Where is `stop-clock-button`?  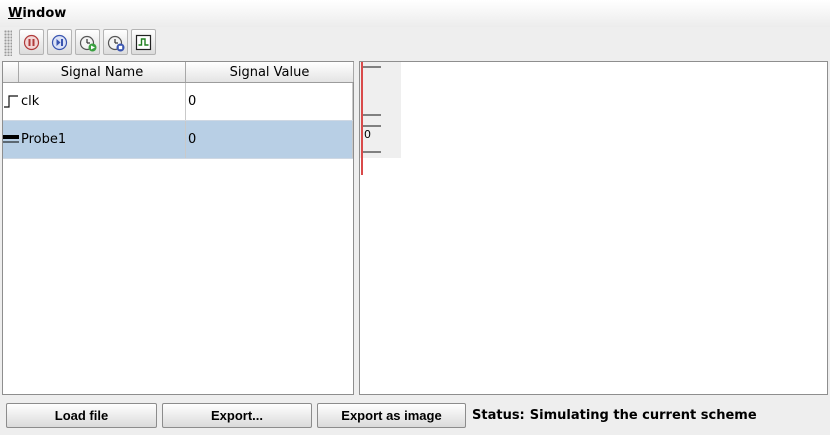
stop-clock-button is located at coordinates (115, 42).